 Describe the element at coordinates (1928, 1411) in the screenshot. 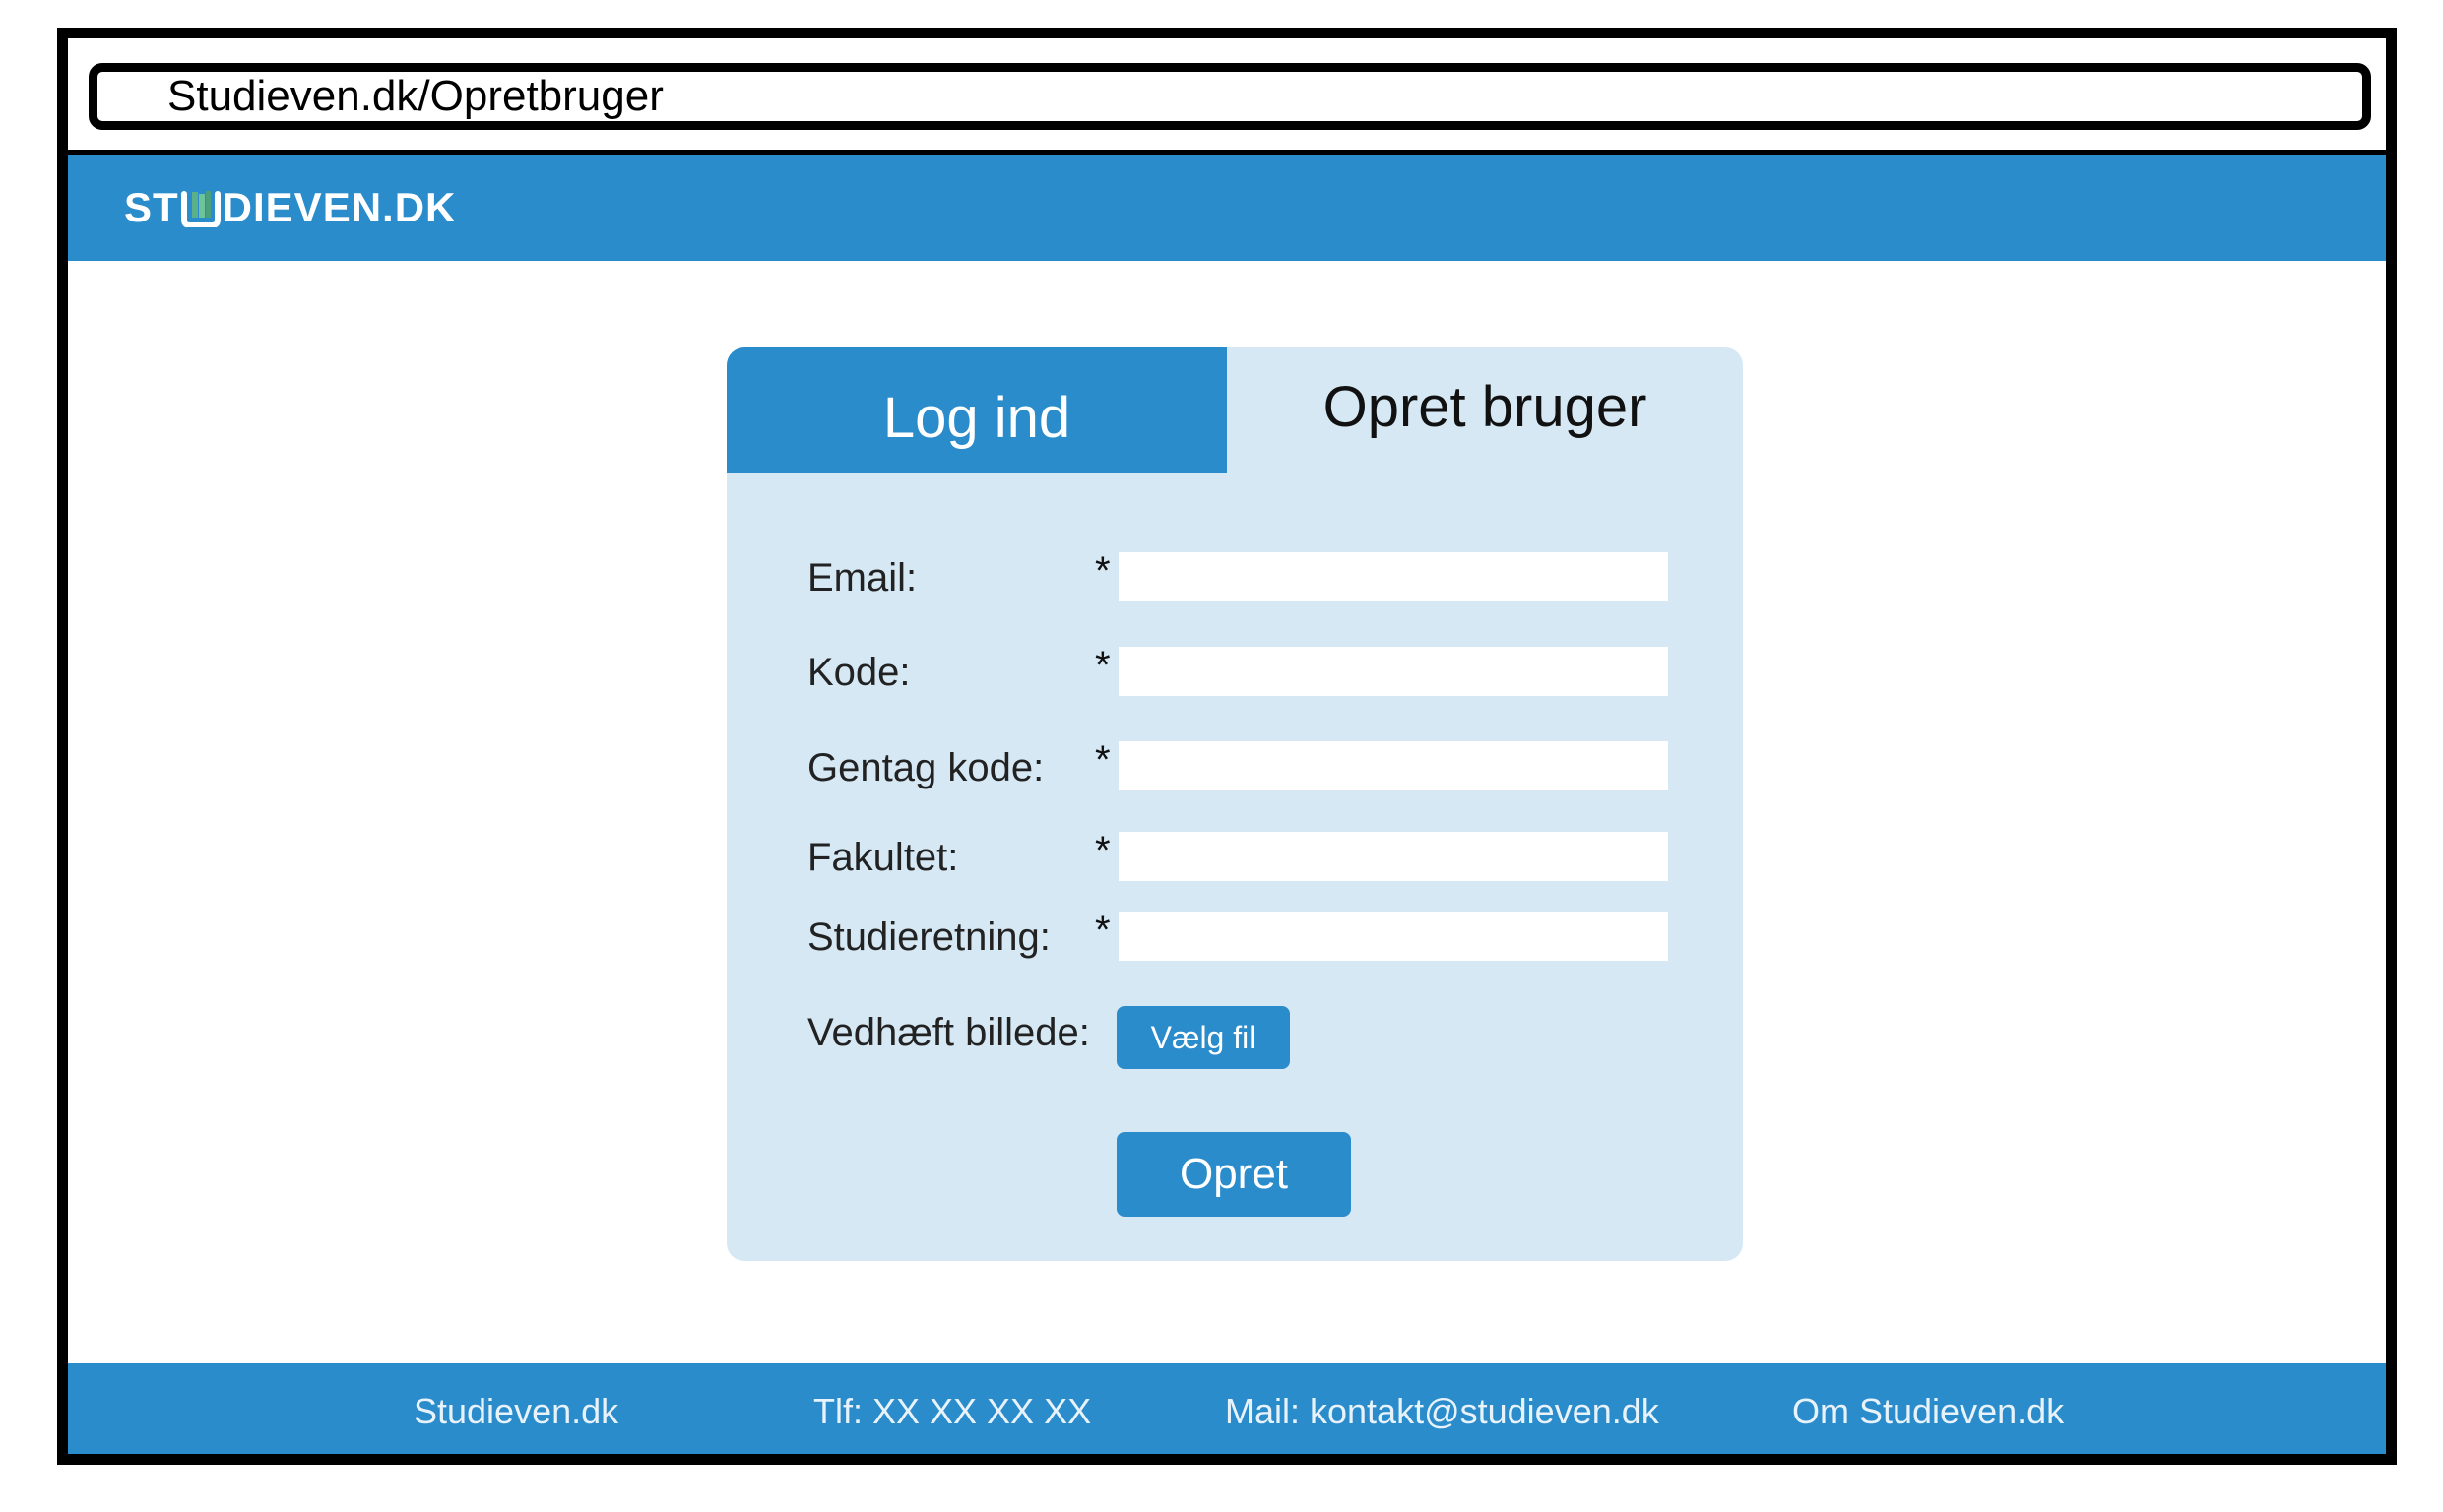

I see `footer-link-about: Om Studieven.dk` at that location.